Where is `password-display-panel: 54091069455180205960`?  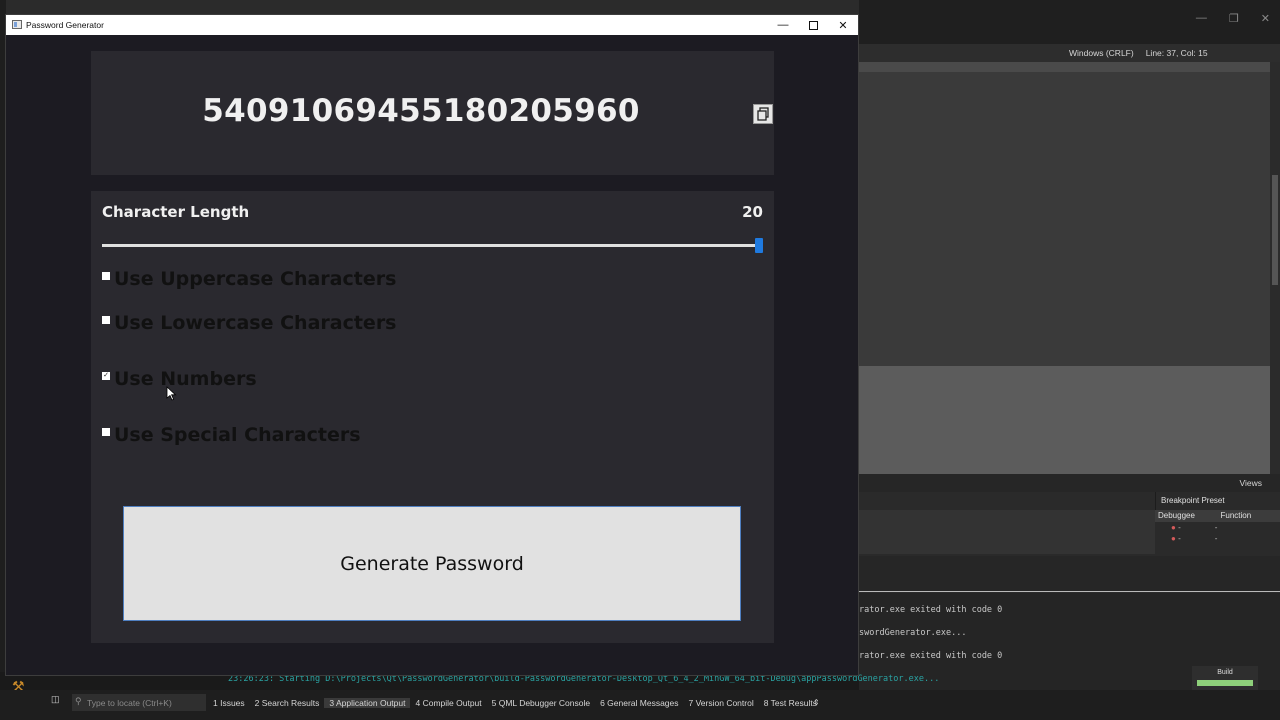
password-display-panel: 54091069455180205960 is located at coordinates (432, 113).